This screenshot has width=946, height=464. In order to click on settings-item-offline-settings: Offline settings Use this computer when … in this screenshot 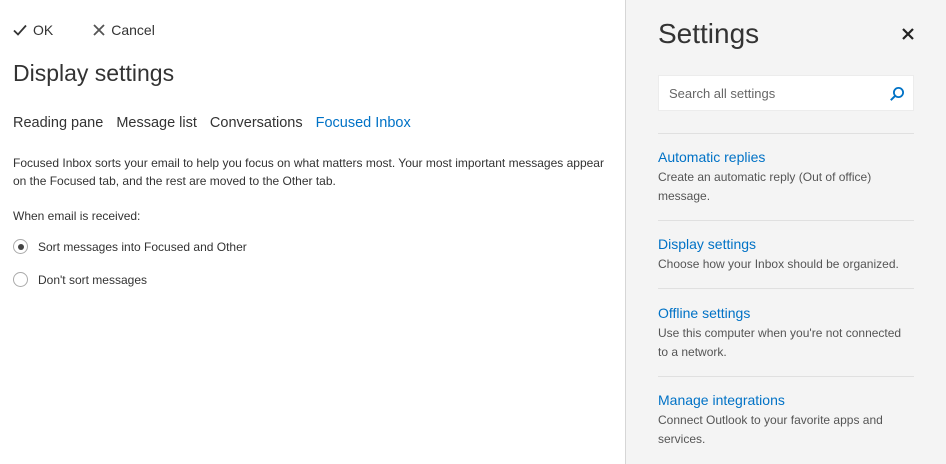, I will do `click(786, 333)`.